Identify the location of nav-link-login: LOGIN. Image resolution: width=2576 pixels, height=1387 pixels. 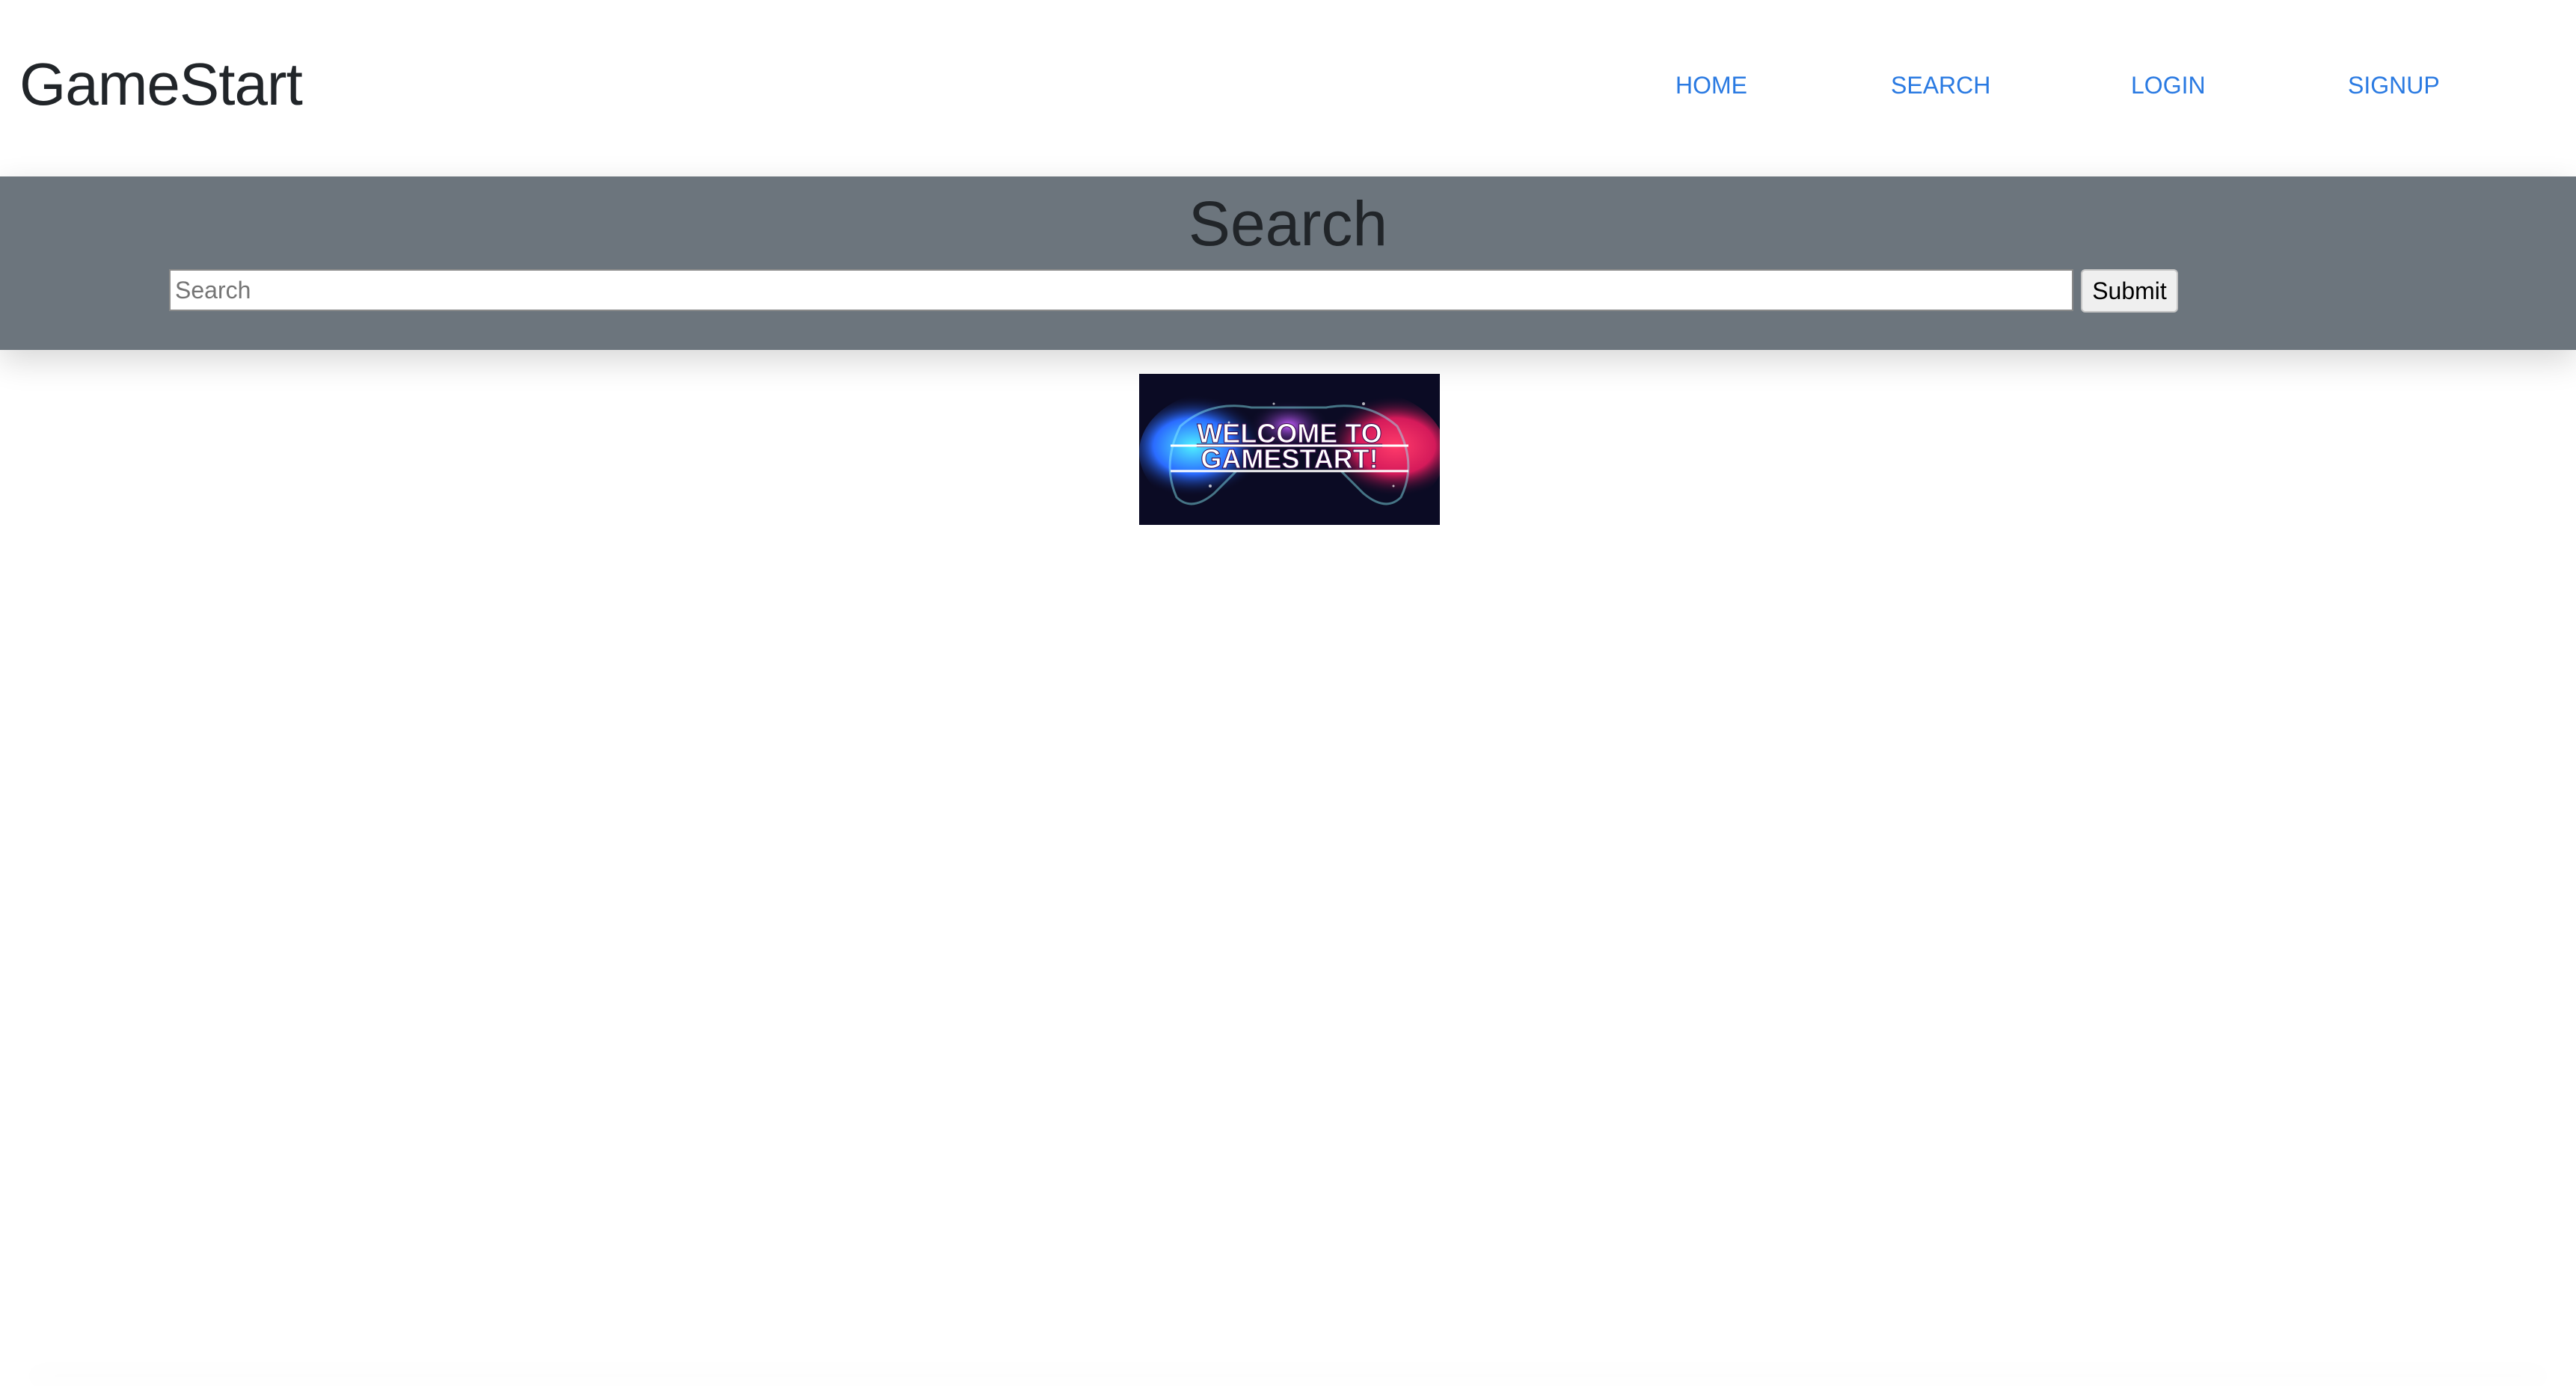
(2168, 85).